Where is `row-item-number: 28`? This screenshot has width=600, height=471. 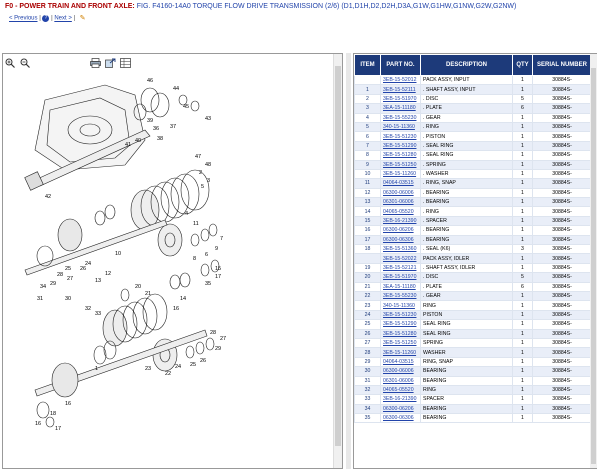 row-item-number: 28 is located at coordinates (367, 352).